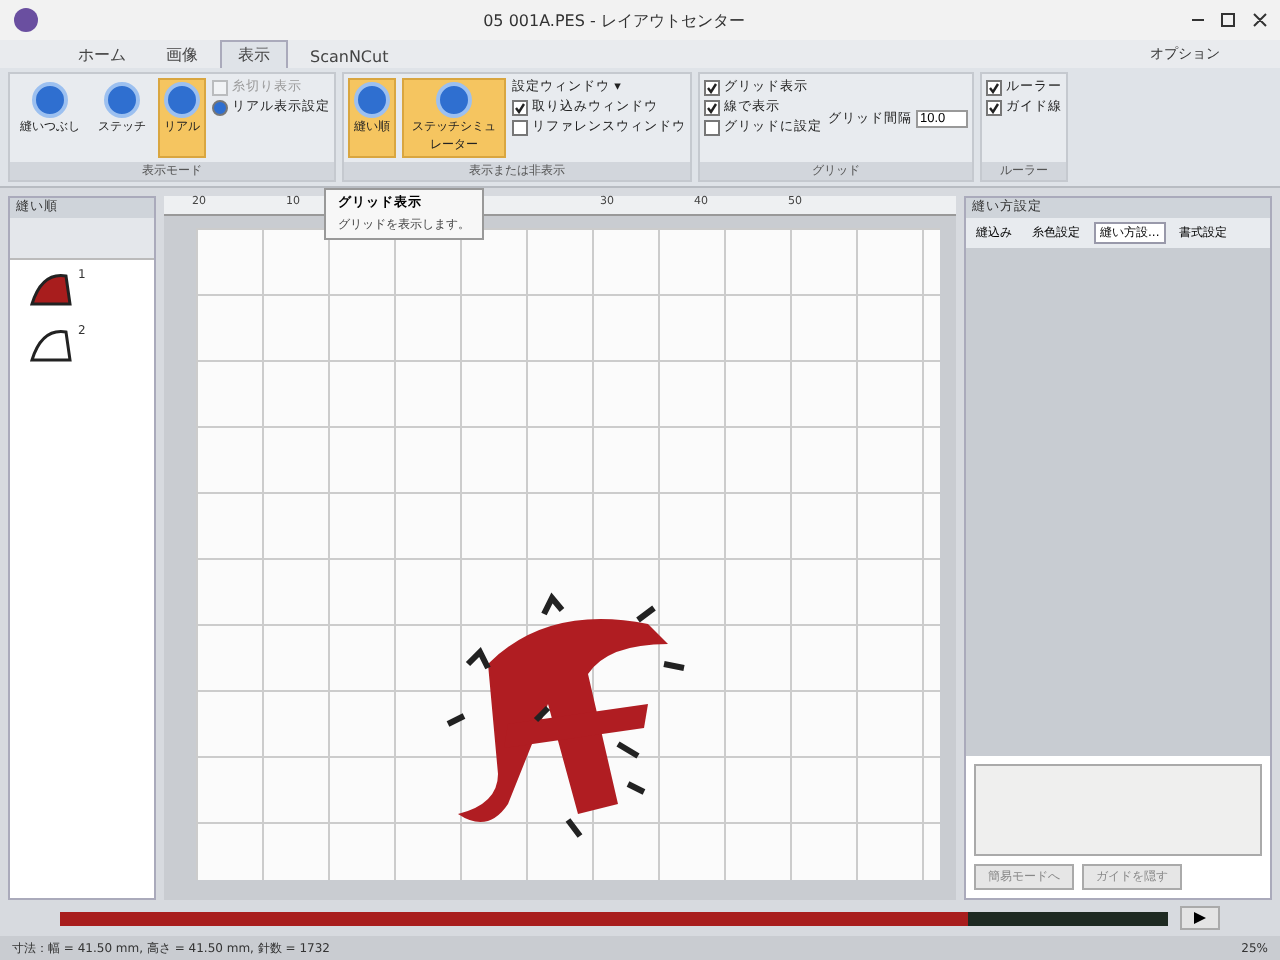 The width and height of the screenshot is (1280, 960). I want to click on play-icon, so click(1200, 918).